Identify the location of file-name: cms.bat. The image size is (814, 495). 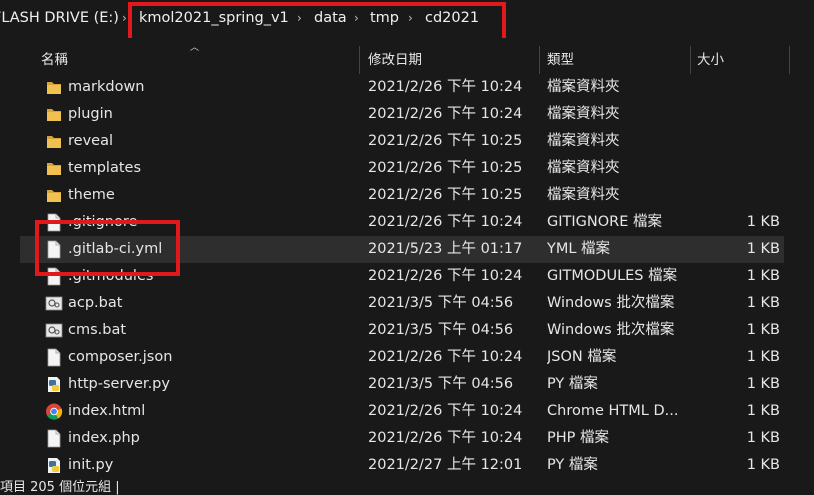
(97, 330).